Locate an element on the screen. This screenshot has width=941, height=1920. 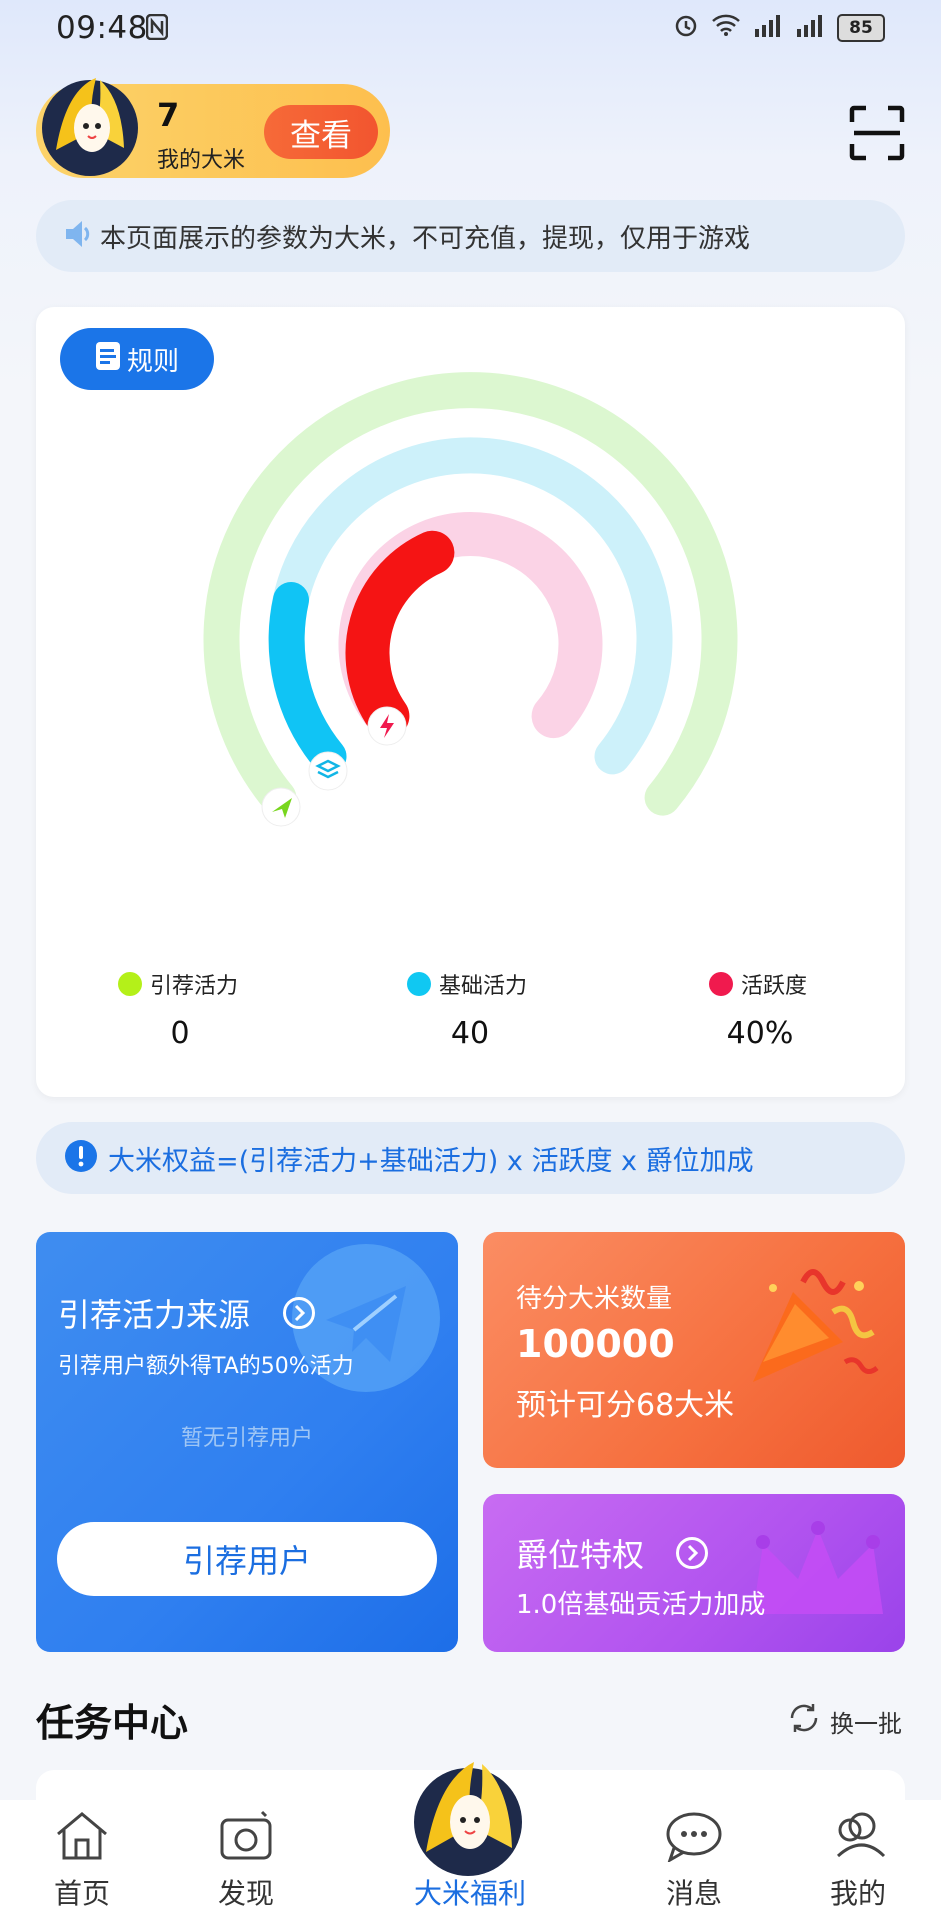
referral-value: 0 is located at coordinates (180, 1033).